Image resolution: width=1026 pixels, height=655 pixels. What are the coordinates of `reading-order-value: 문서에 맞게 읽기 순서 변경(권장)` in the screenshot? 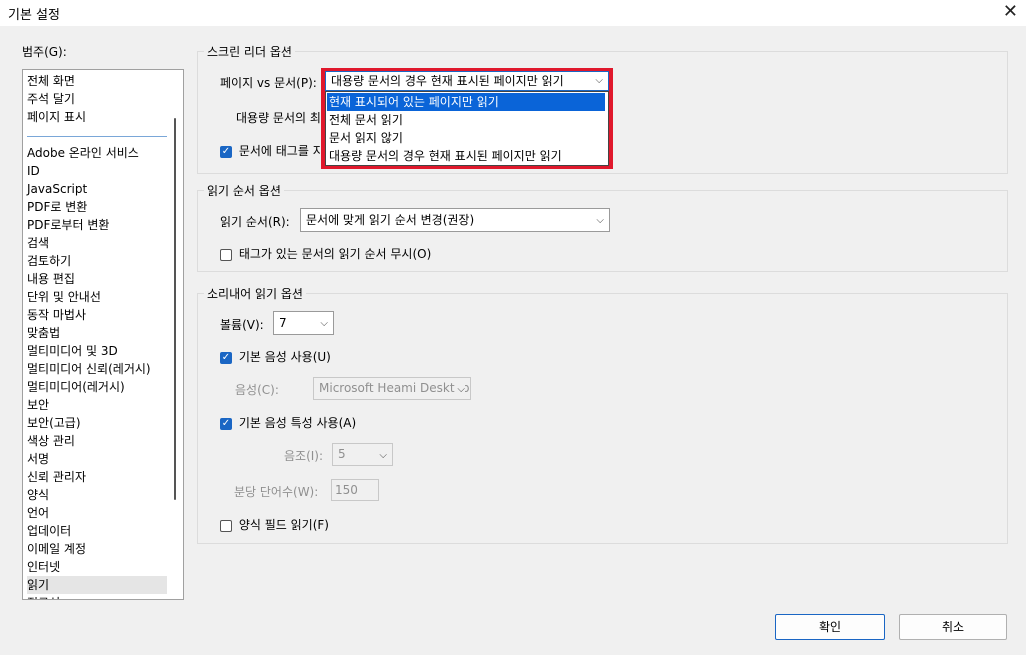 It's located at (390, 220).